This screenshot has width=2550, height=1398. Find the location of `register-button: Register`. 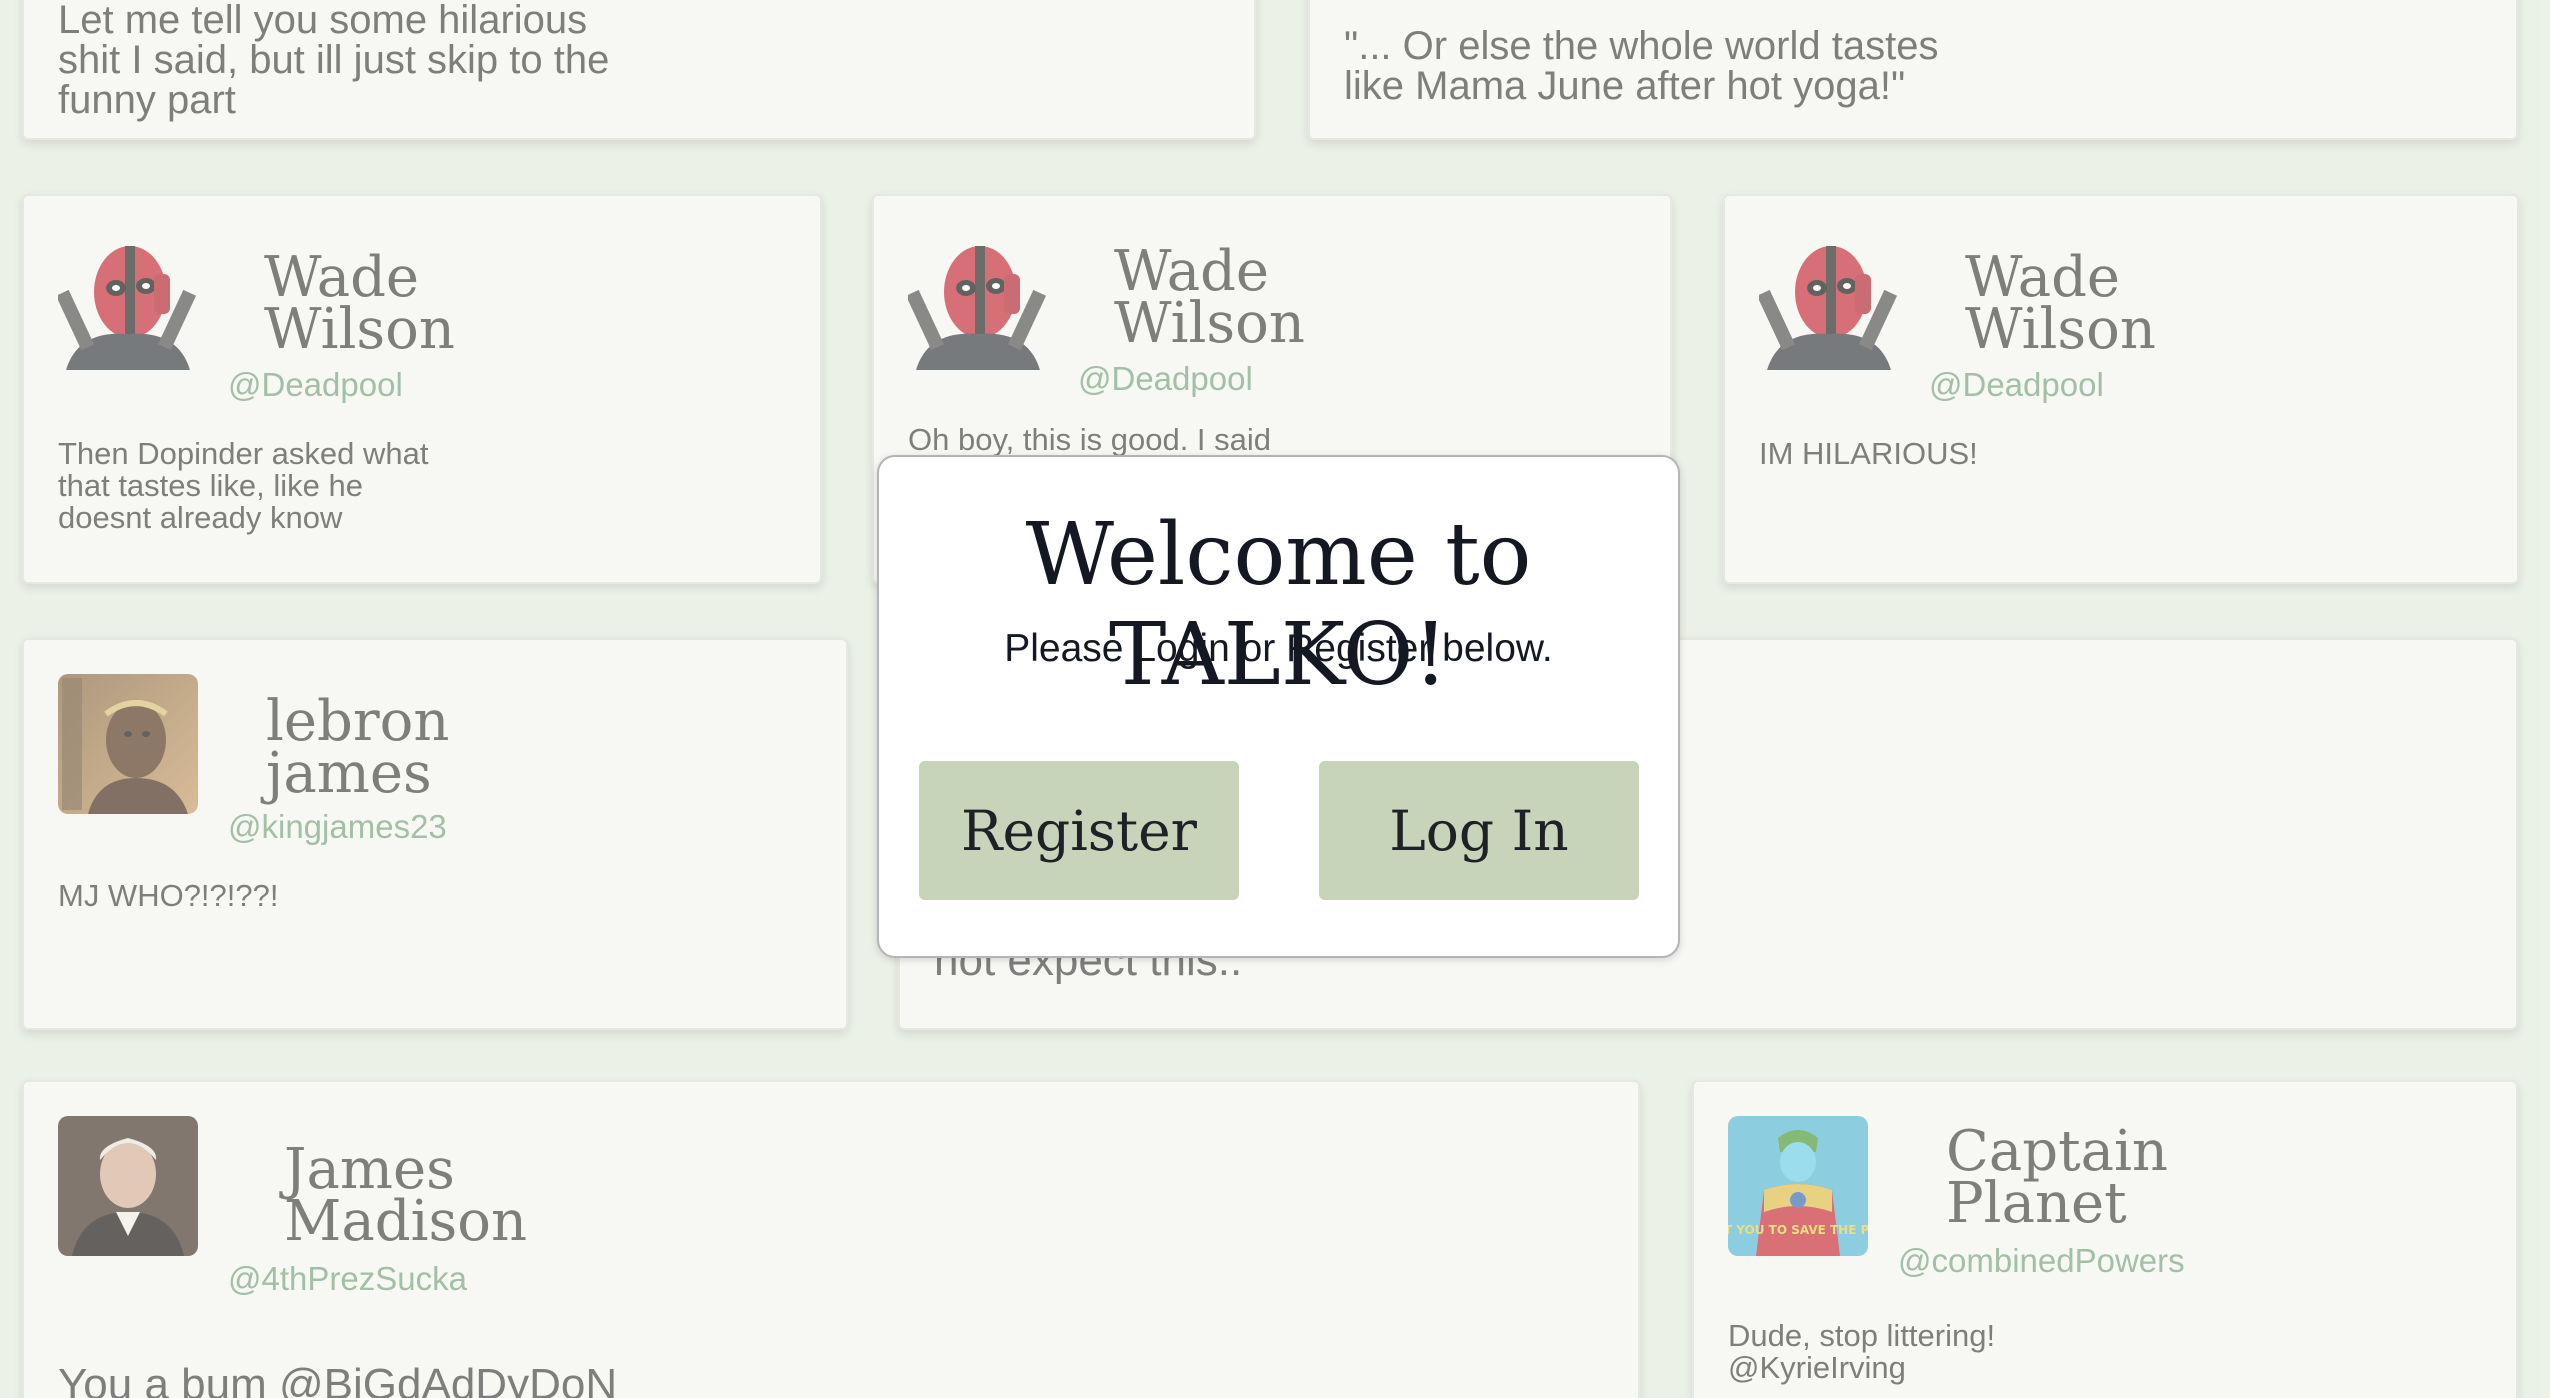

register-button: Register is located at coordinates (1079, 830).